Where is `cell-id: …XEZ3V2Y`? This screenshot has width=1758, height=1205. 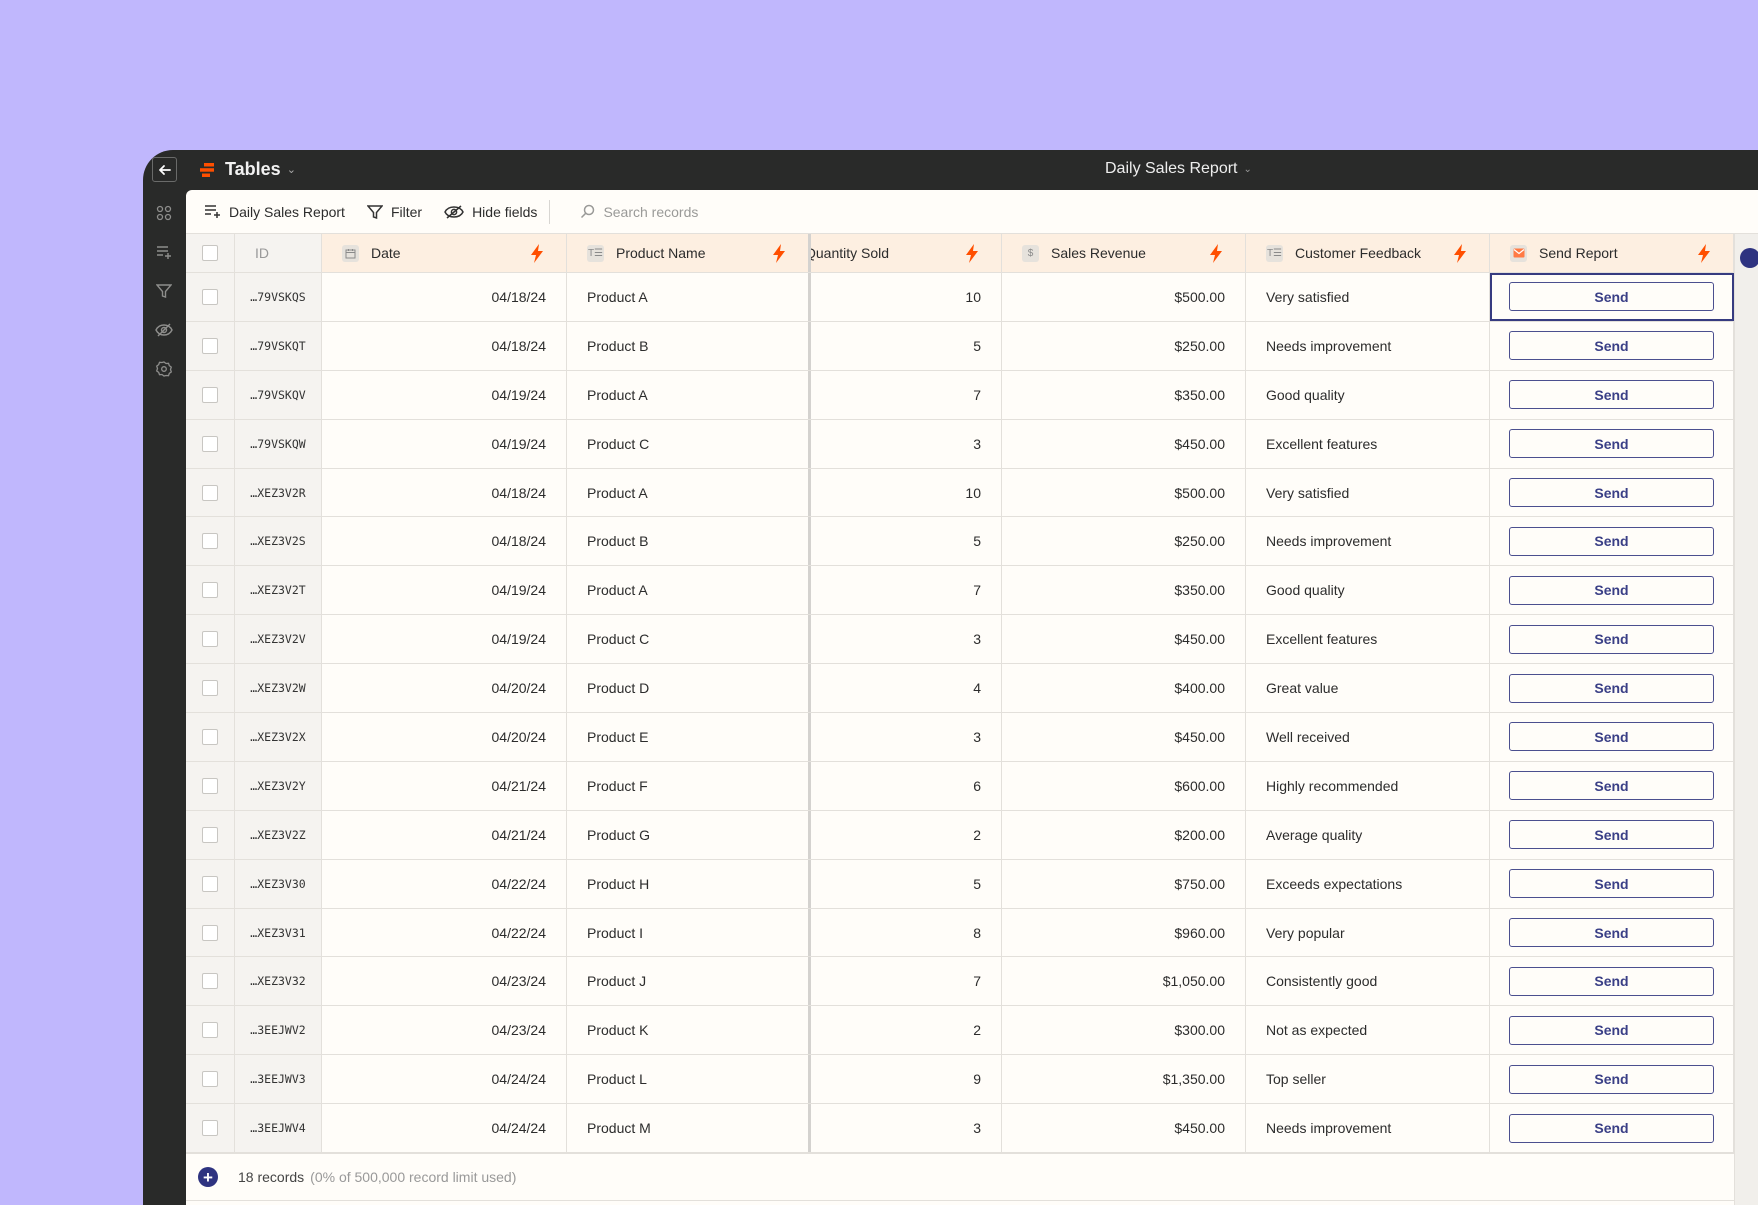
cell-id: …XEZ3V2Y is located at coordinates (278, 785).